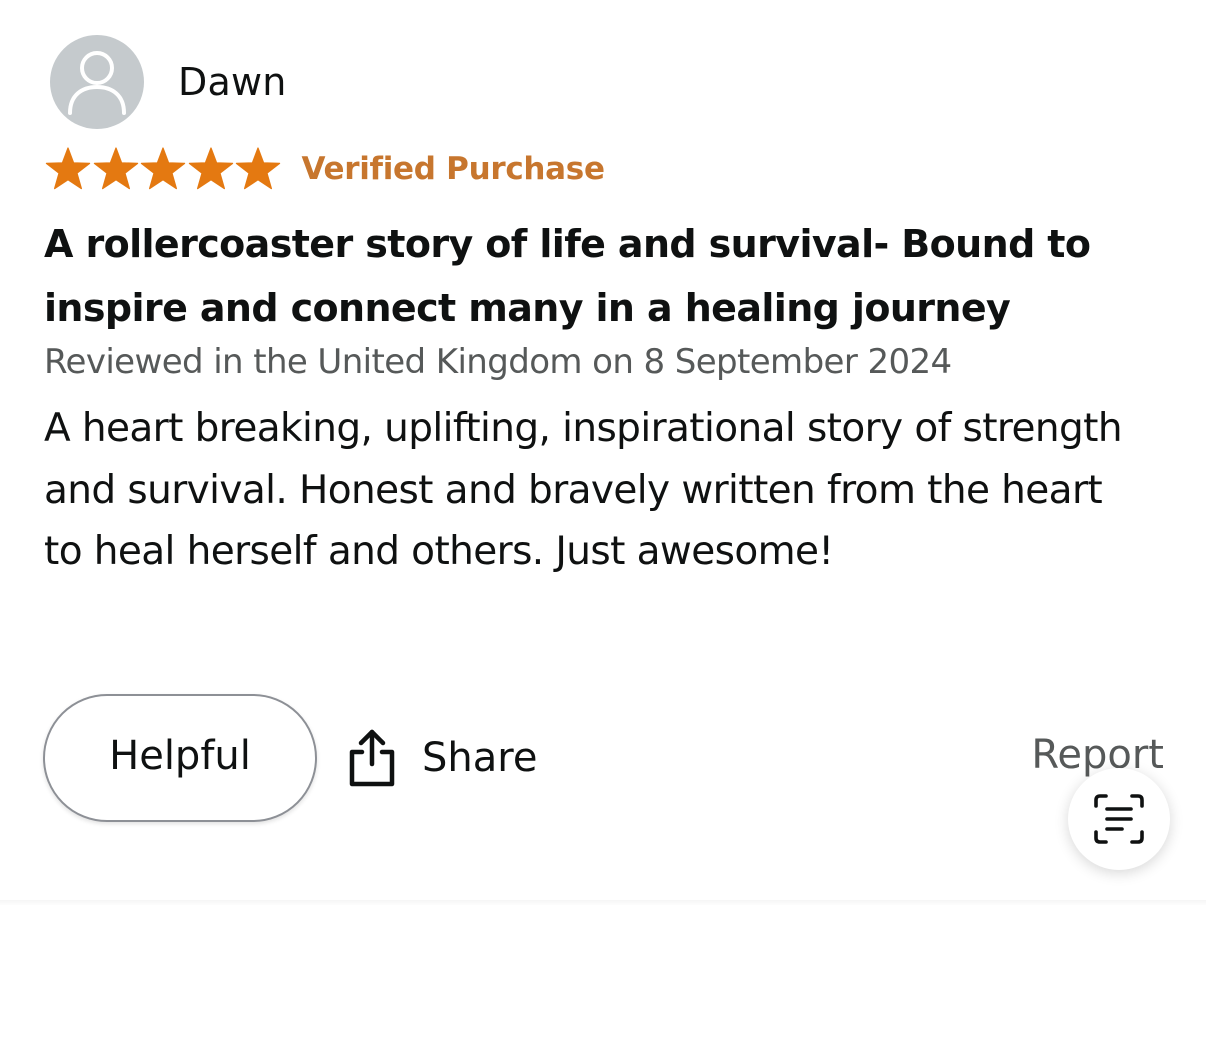 The width and height of the screenshot is (1206, 1059). Describe the element at coordinates (453, 169) in the screenshot. I see `verified-purchase-badge: Verified Purchase` at that location.